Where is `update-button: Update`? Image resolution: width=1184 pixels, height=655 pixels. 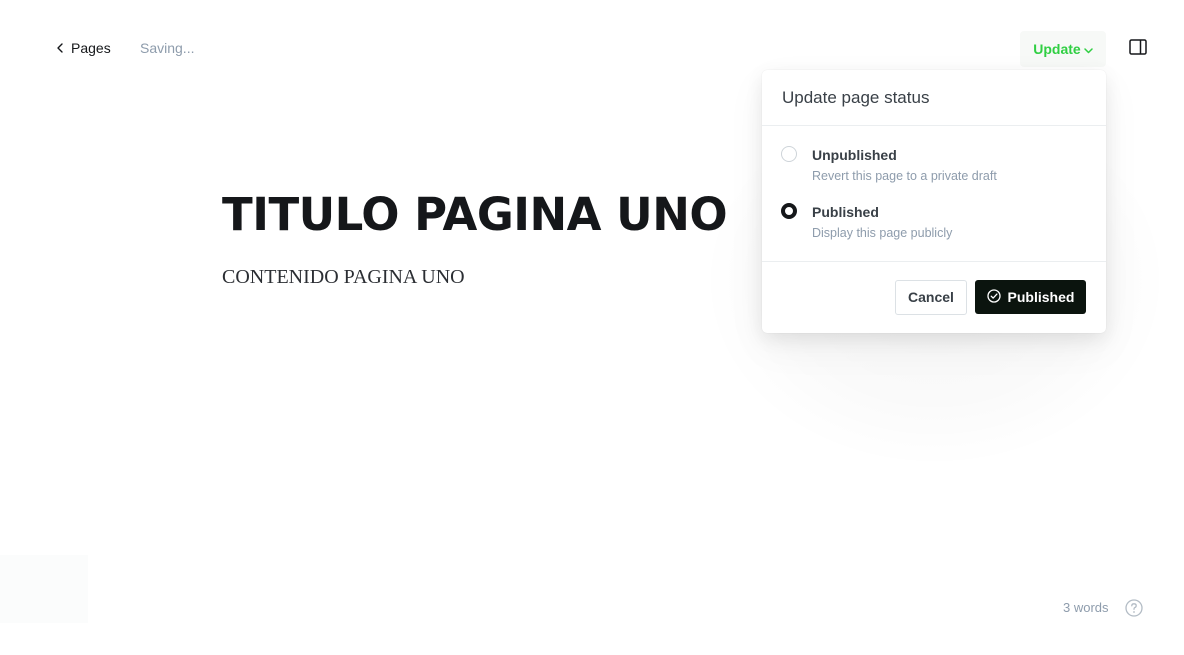
update-button: Update is located at coordinates (1063, 49).